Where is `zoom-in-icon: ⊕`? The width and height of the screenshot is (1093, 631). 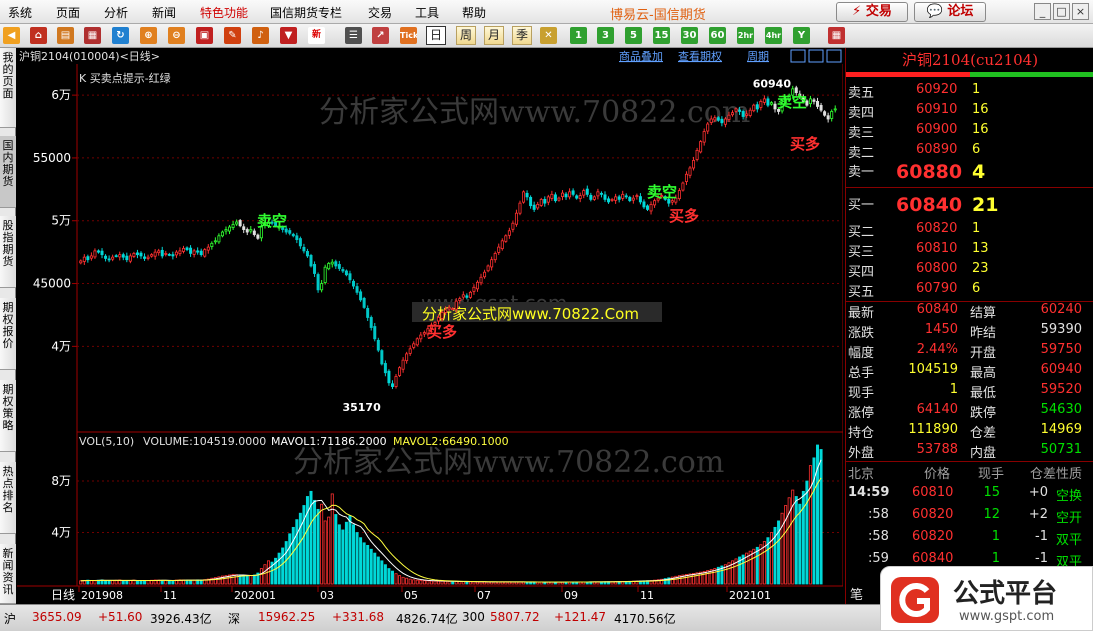
zoom-in-icon: ⊕ is located at coordinates (148, 35).